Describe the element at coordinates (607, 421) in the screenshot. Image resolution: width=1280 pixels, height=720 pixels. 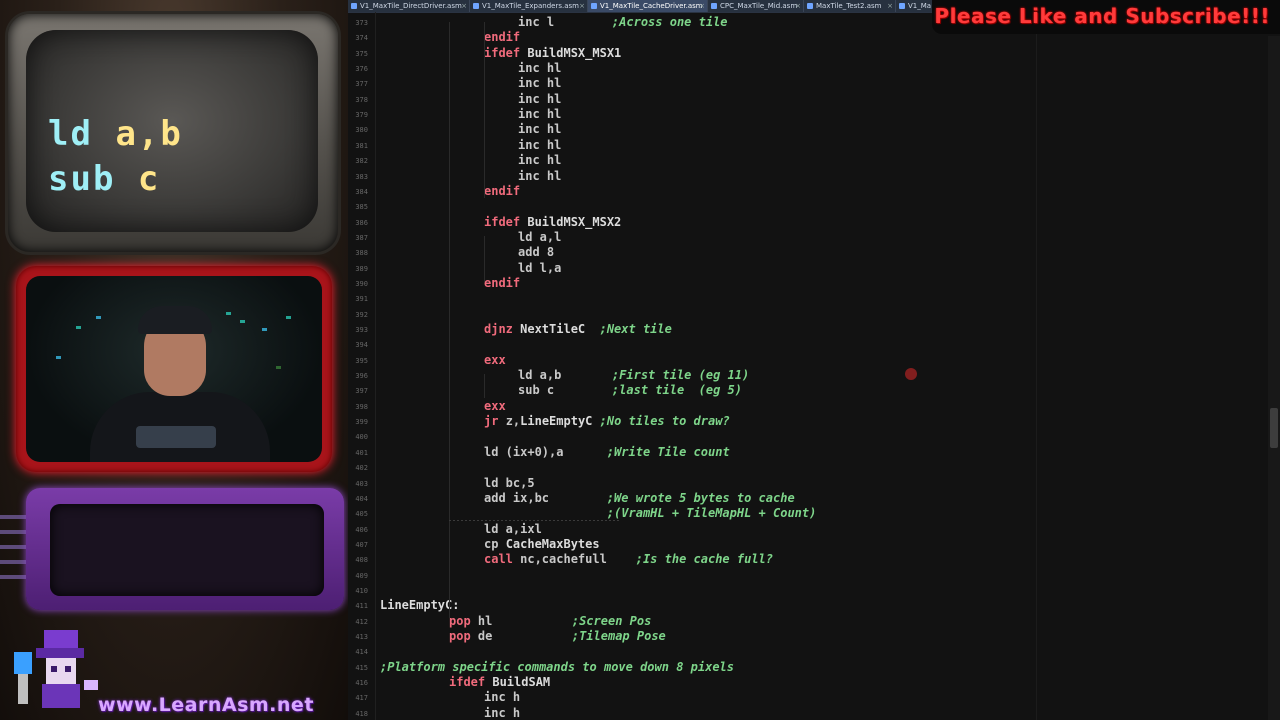
I see `code-line: jr z,LineEmptyC ;No tiles to draw?` at that location.